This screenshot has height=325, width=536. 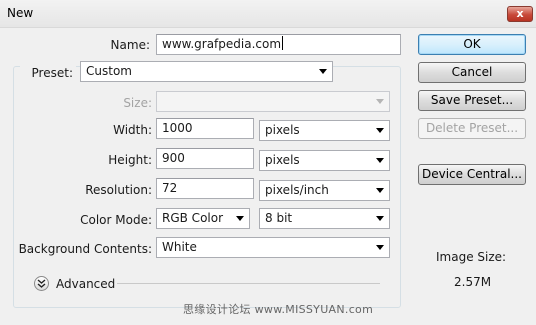 I want to click on resolution-label: Resolution:, so click(x=118, y=190).